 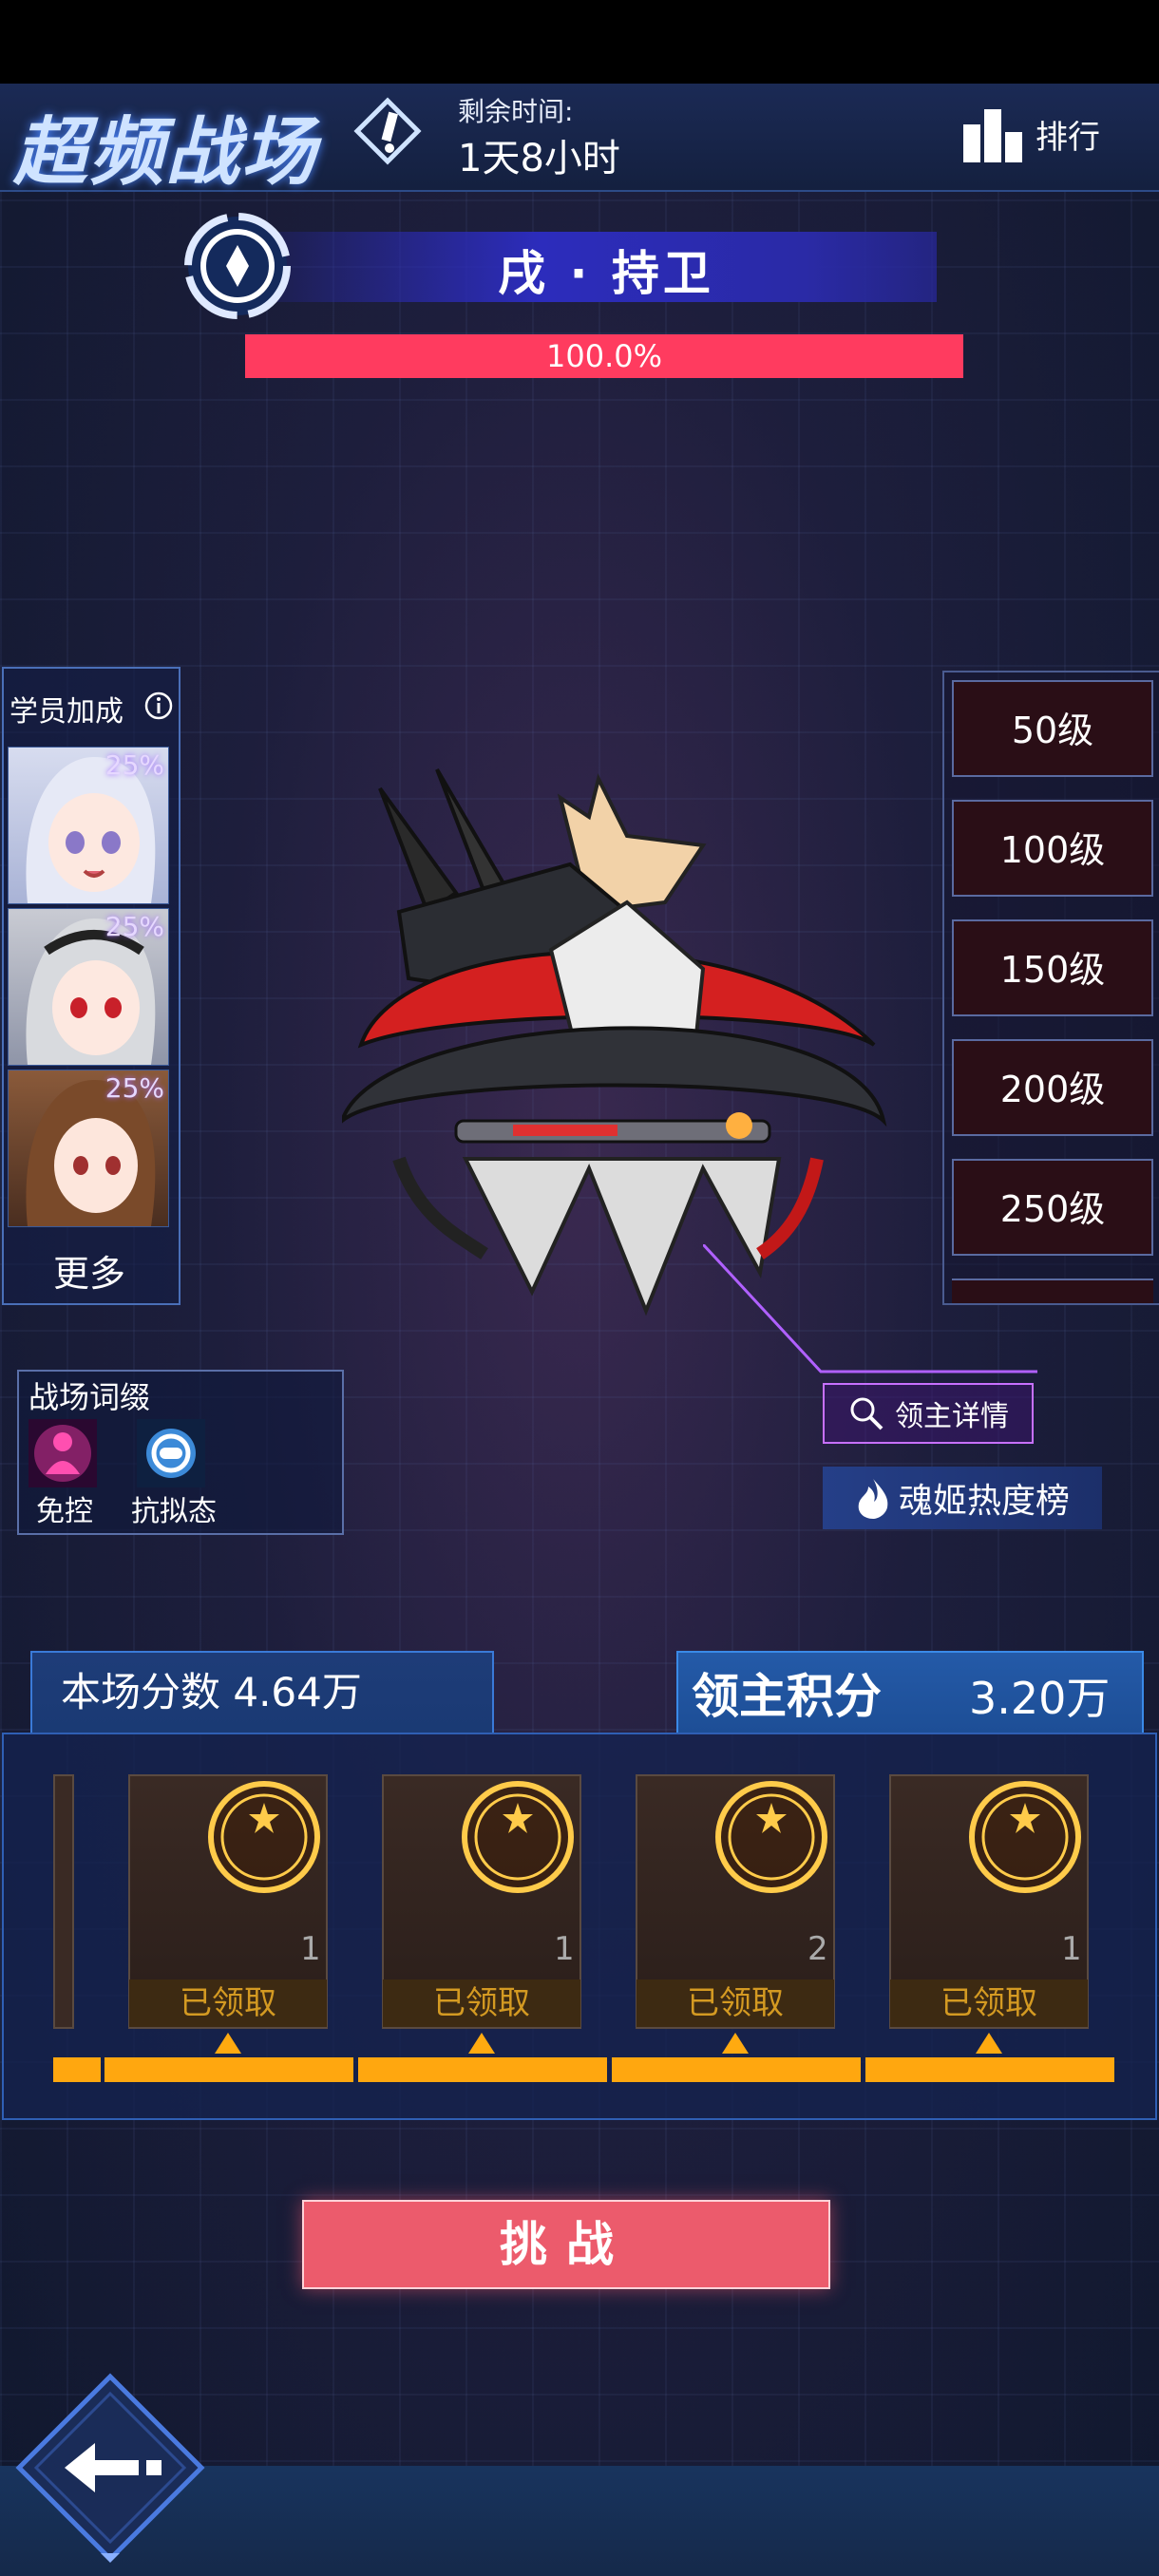 What do you see at coordinates (952, 1416) in the screenshot?
I see `lord-detail-label: 领主详情` at bounding box center [952, 1416].